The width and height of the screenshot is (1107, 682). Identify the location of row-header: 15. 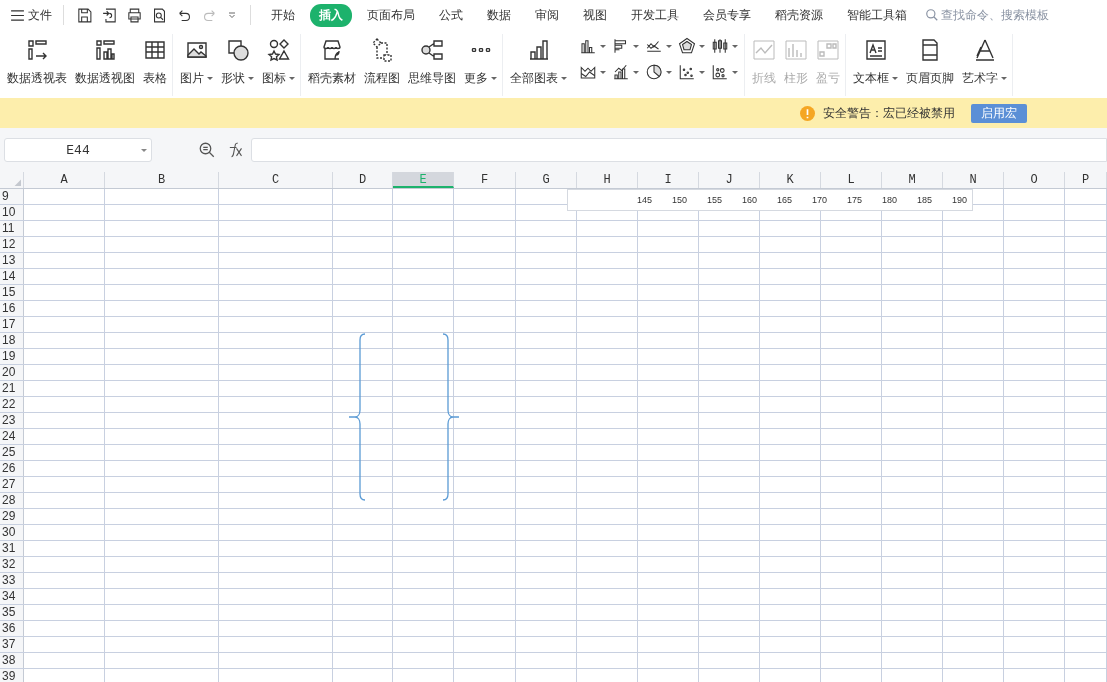
(12, 292).